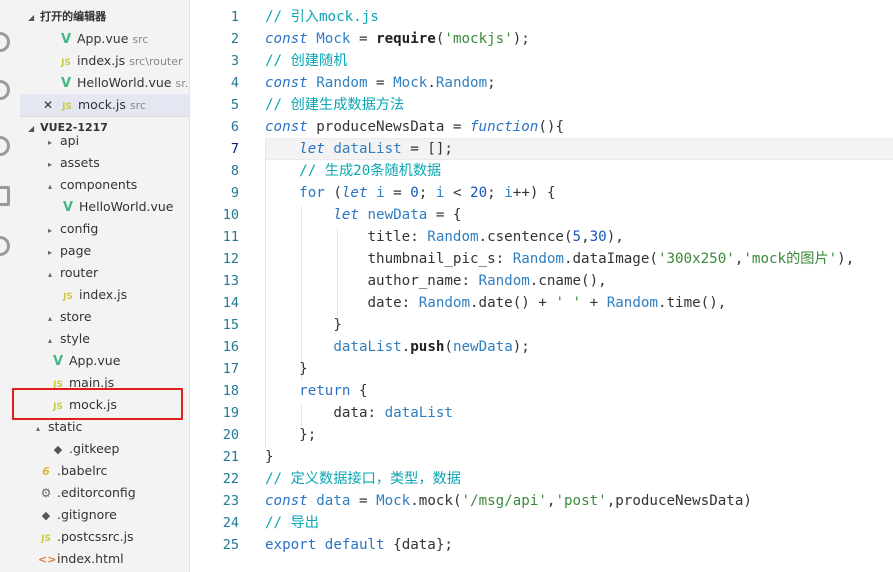 This screenshot has height=572, width=893. What do you see at coordinates (104, 61) in the screenshot?
I see `open-editor-item: JS index.js src\router` at bounding box center [104, 61].